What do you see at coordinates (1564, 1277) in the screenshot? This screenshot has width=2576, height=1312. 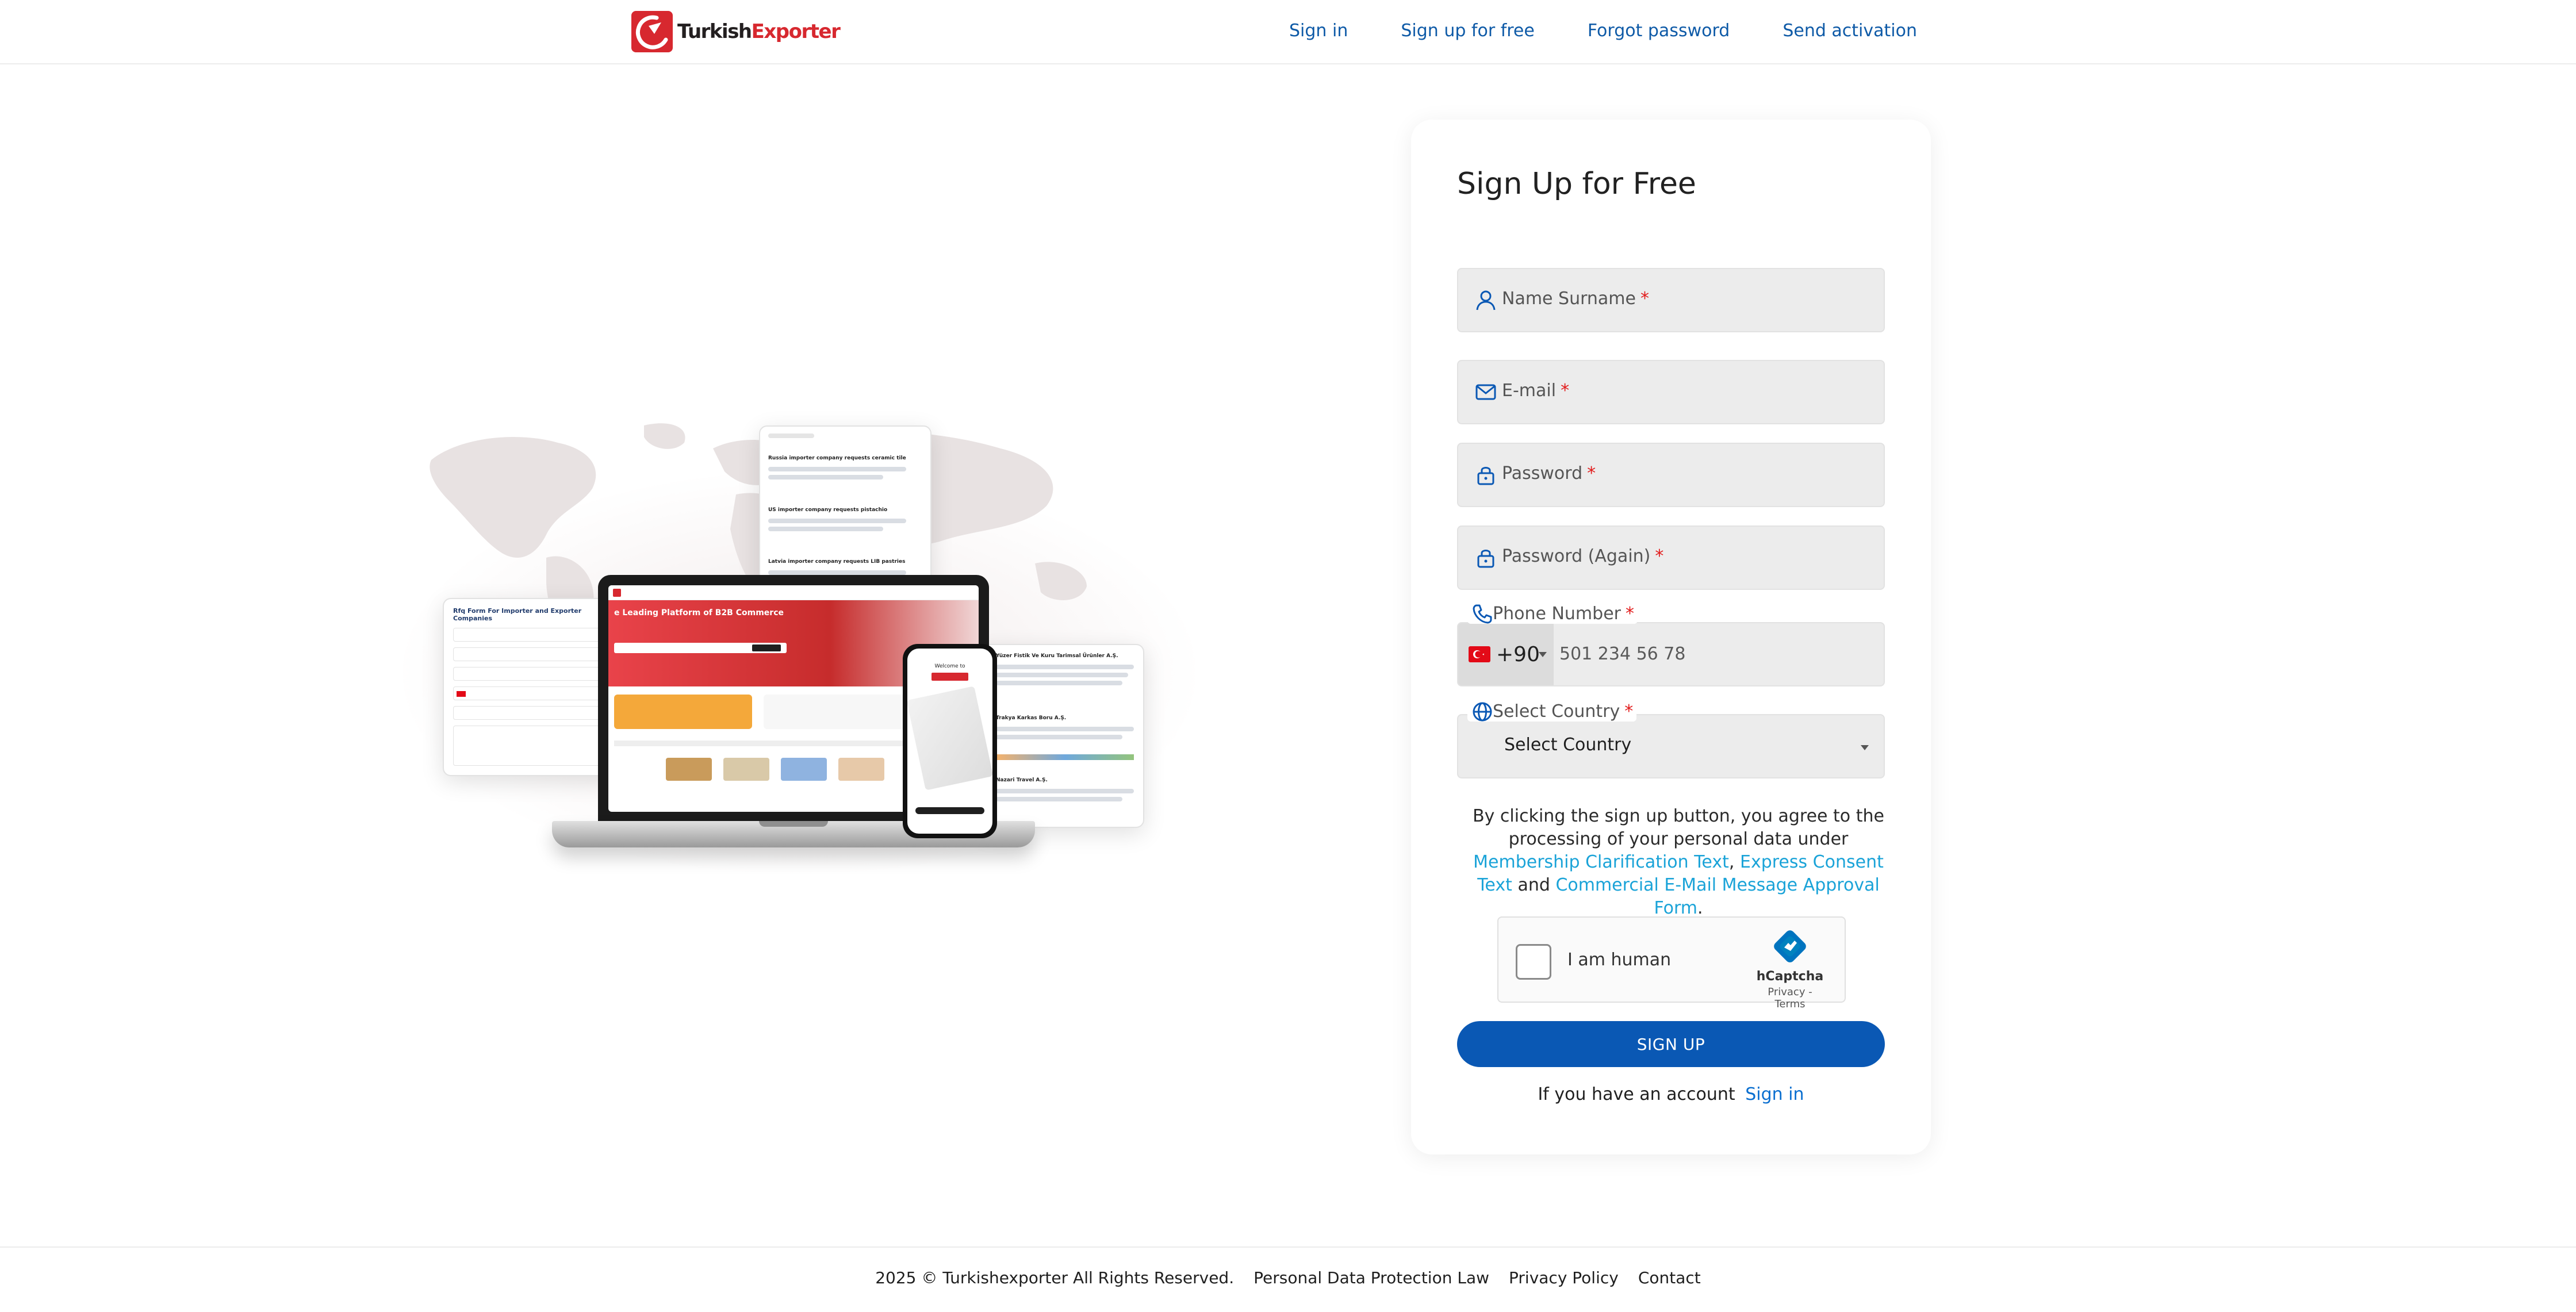 I see `footer-privacy-link: Privacy Policy` at bounding box center [1564, 1277].